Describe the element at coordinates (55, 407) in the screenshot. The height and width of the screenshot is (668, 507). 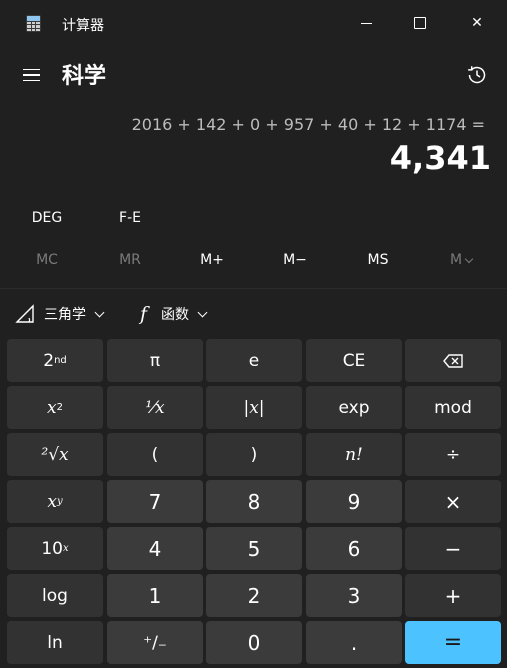
I see `square-key: x2` at that location.